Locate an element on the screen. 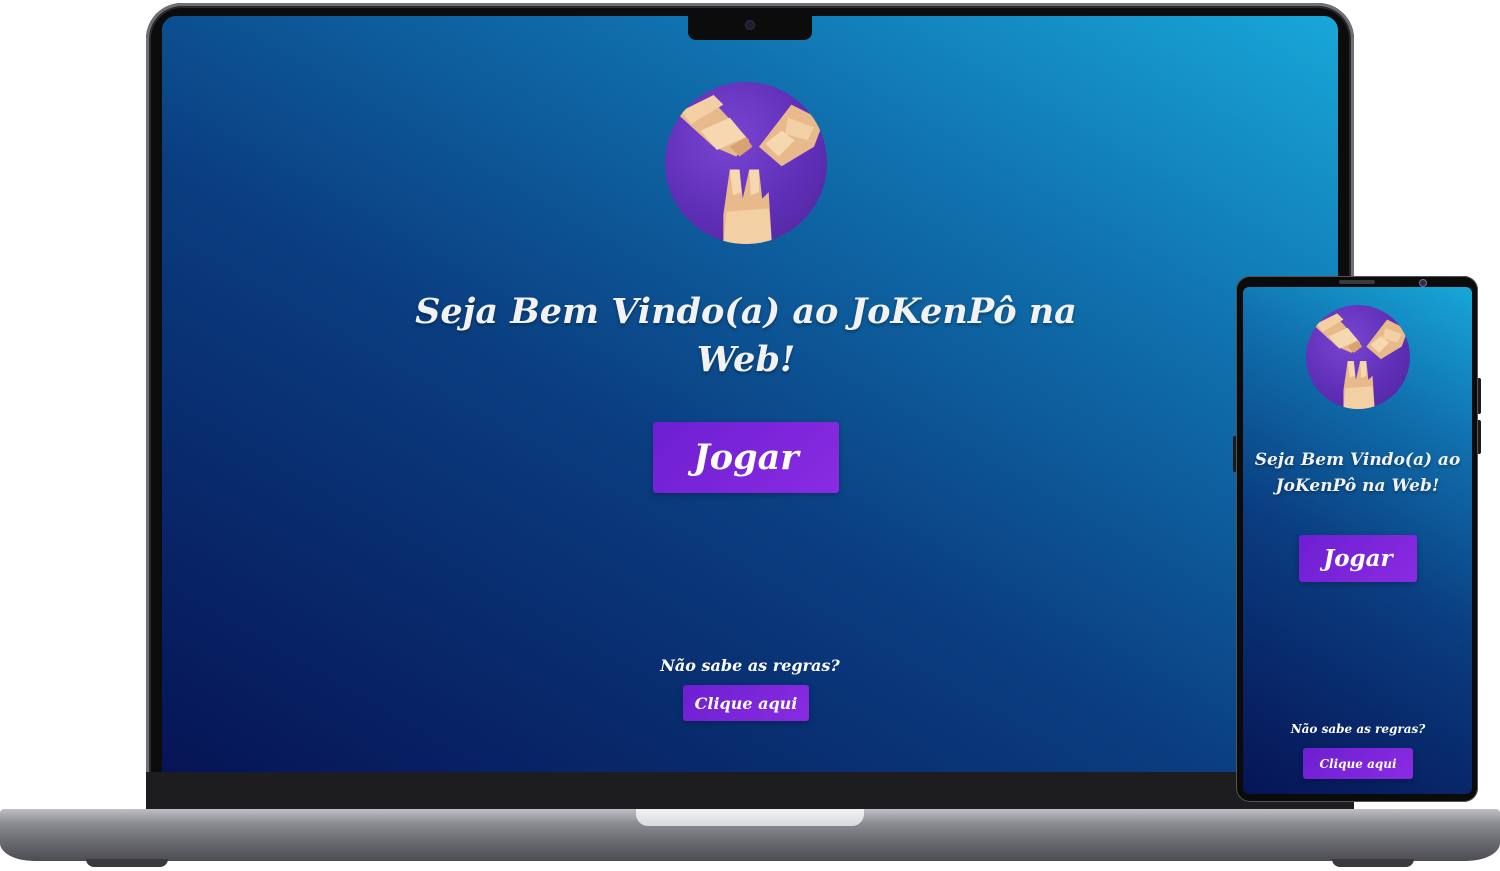 This screenshot has height=871, width=1500. phone-camera-icon is located at coordinates (1423, 283).